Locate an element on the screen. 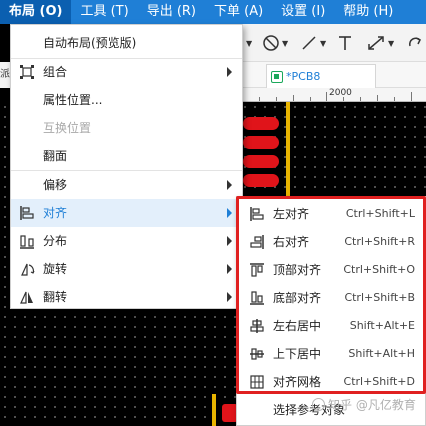 The height and width of the screenshot is (426, 426). mirror-icon is located at coordinates (26, 297).